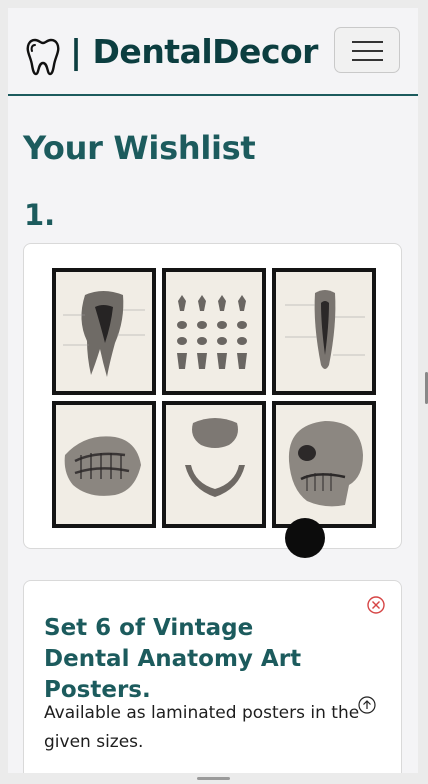  What do you see at coordinates (305, 538) in the screenshot?
I see `touch-cursor-indicator` at bounding box center [305, 538].